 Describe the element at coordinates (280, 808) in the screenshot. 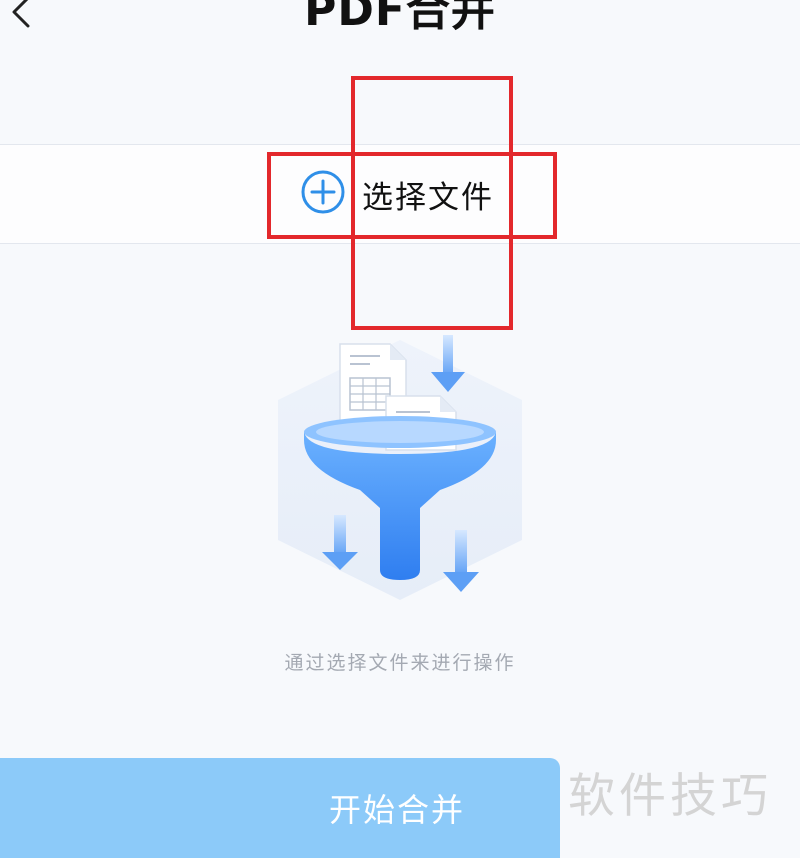

I see `start-merge-button: 开始合并` at that location.